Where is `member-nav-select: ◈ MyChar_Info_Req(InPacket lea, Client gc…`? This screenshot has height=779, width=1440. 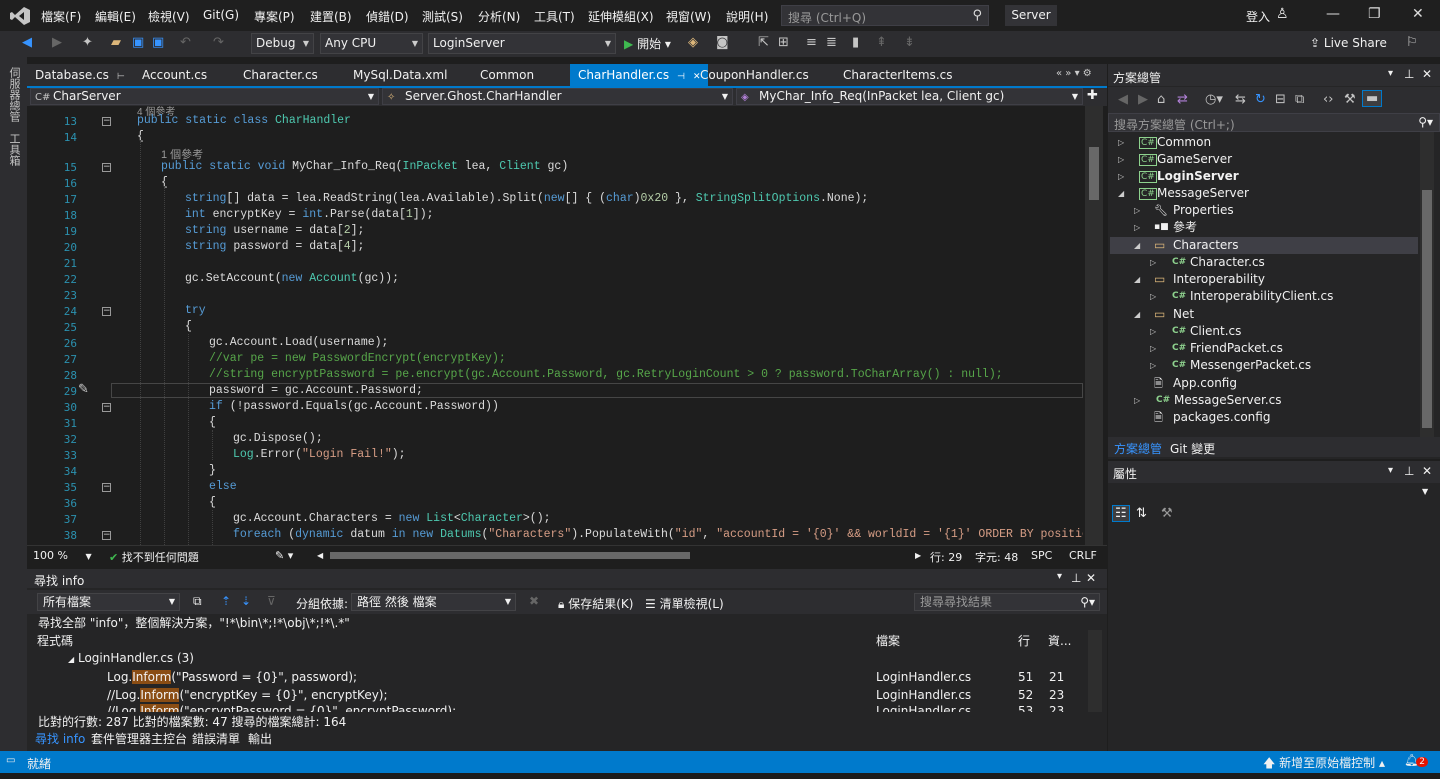 member-nav-select: ◈ MyChar_Info_Req(InPacket lea, Client gc… is located at coordinates (909, 96).